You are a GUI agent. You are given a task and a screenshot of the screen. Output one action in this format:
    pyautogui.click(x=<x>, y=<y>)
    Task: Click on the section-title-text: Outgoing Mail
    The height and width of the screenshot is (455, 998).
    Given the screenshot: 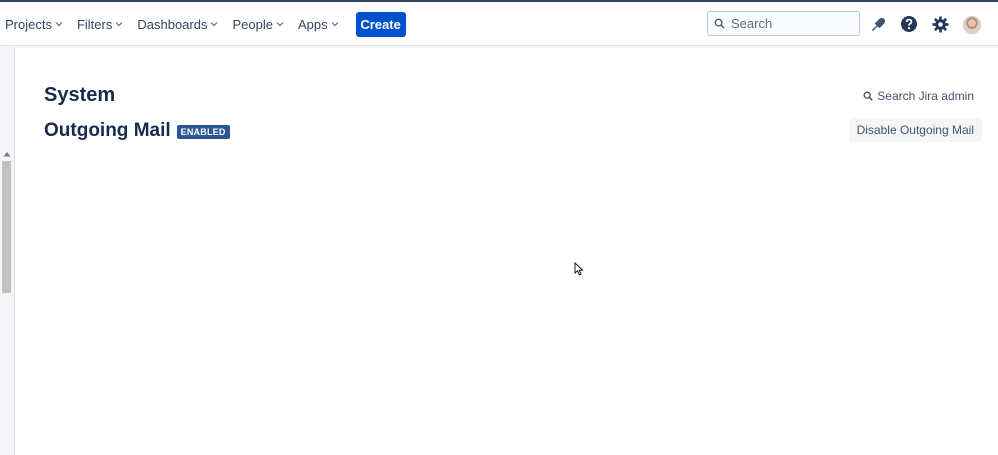 What is the action you would take?
    pyautogui.click(x=107, y=130)
    